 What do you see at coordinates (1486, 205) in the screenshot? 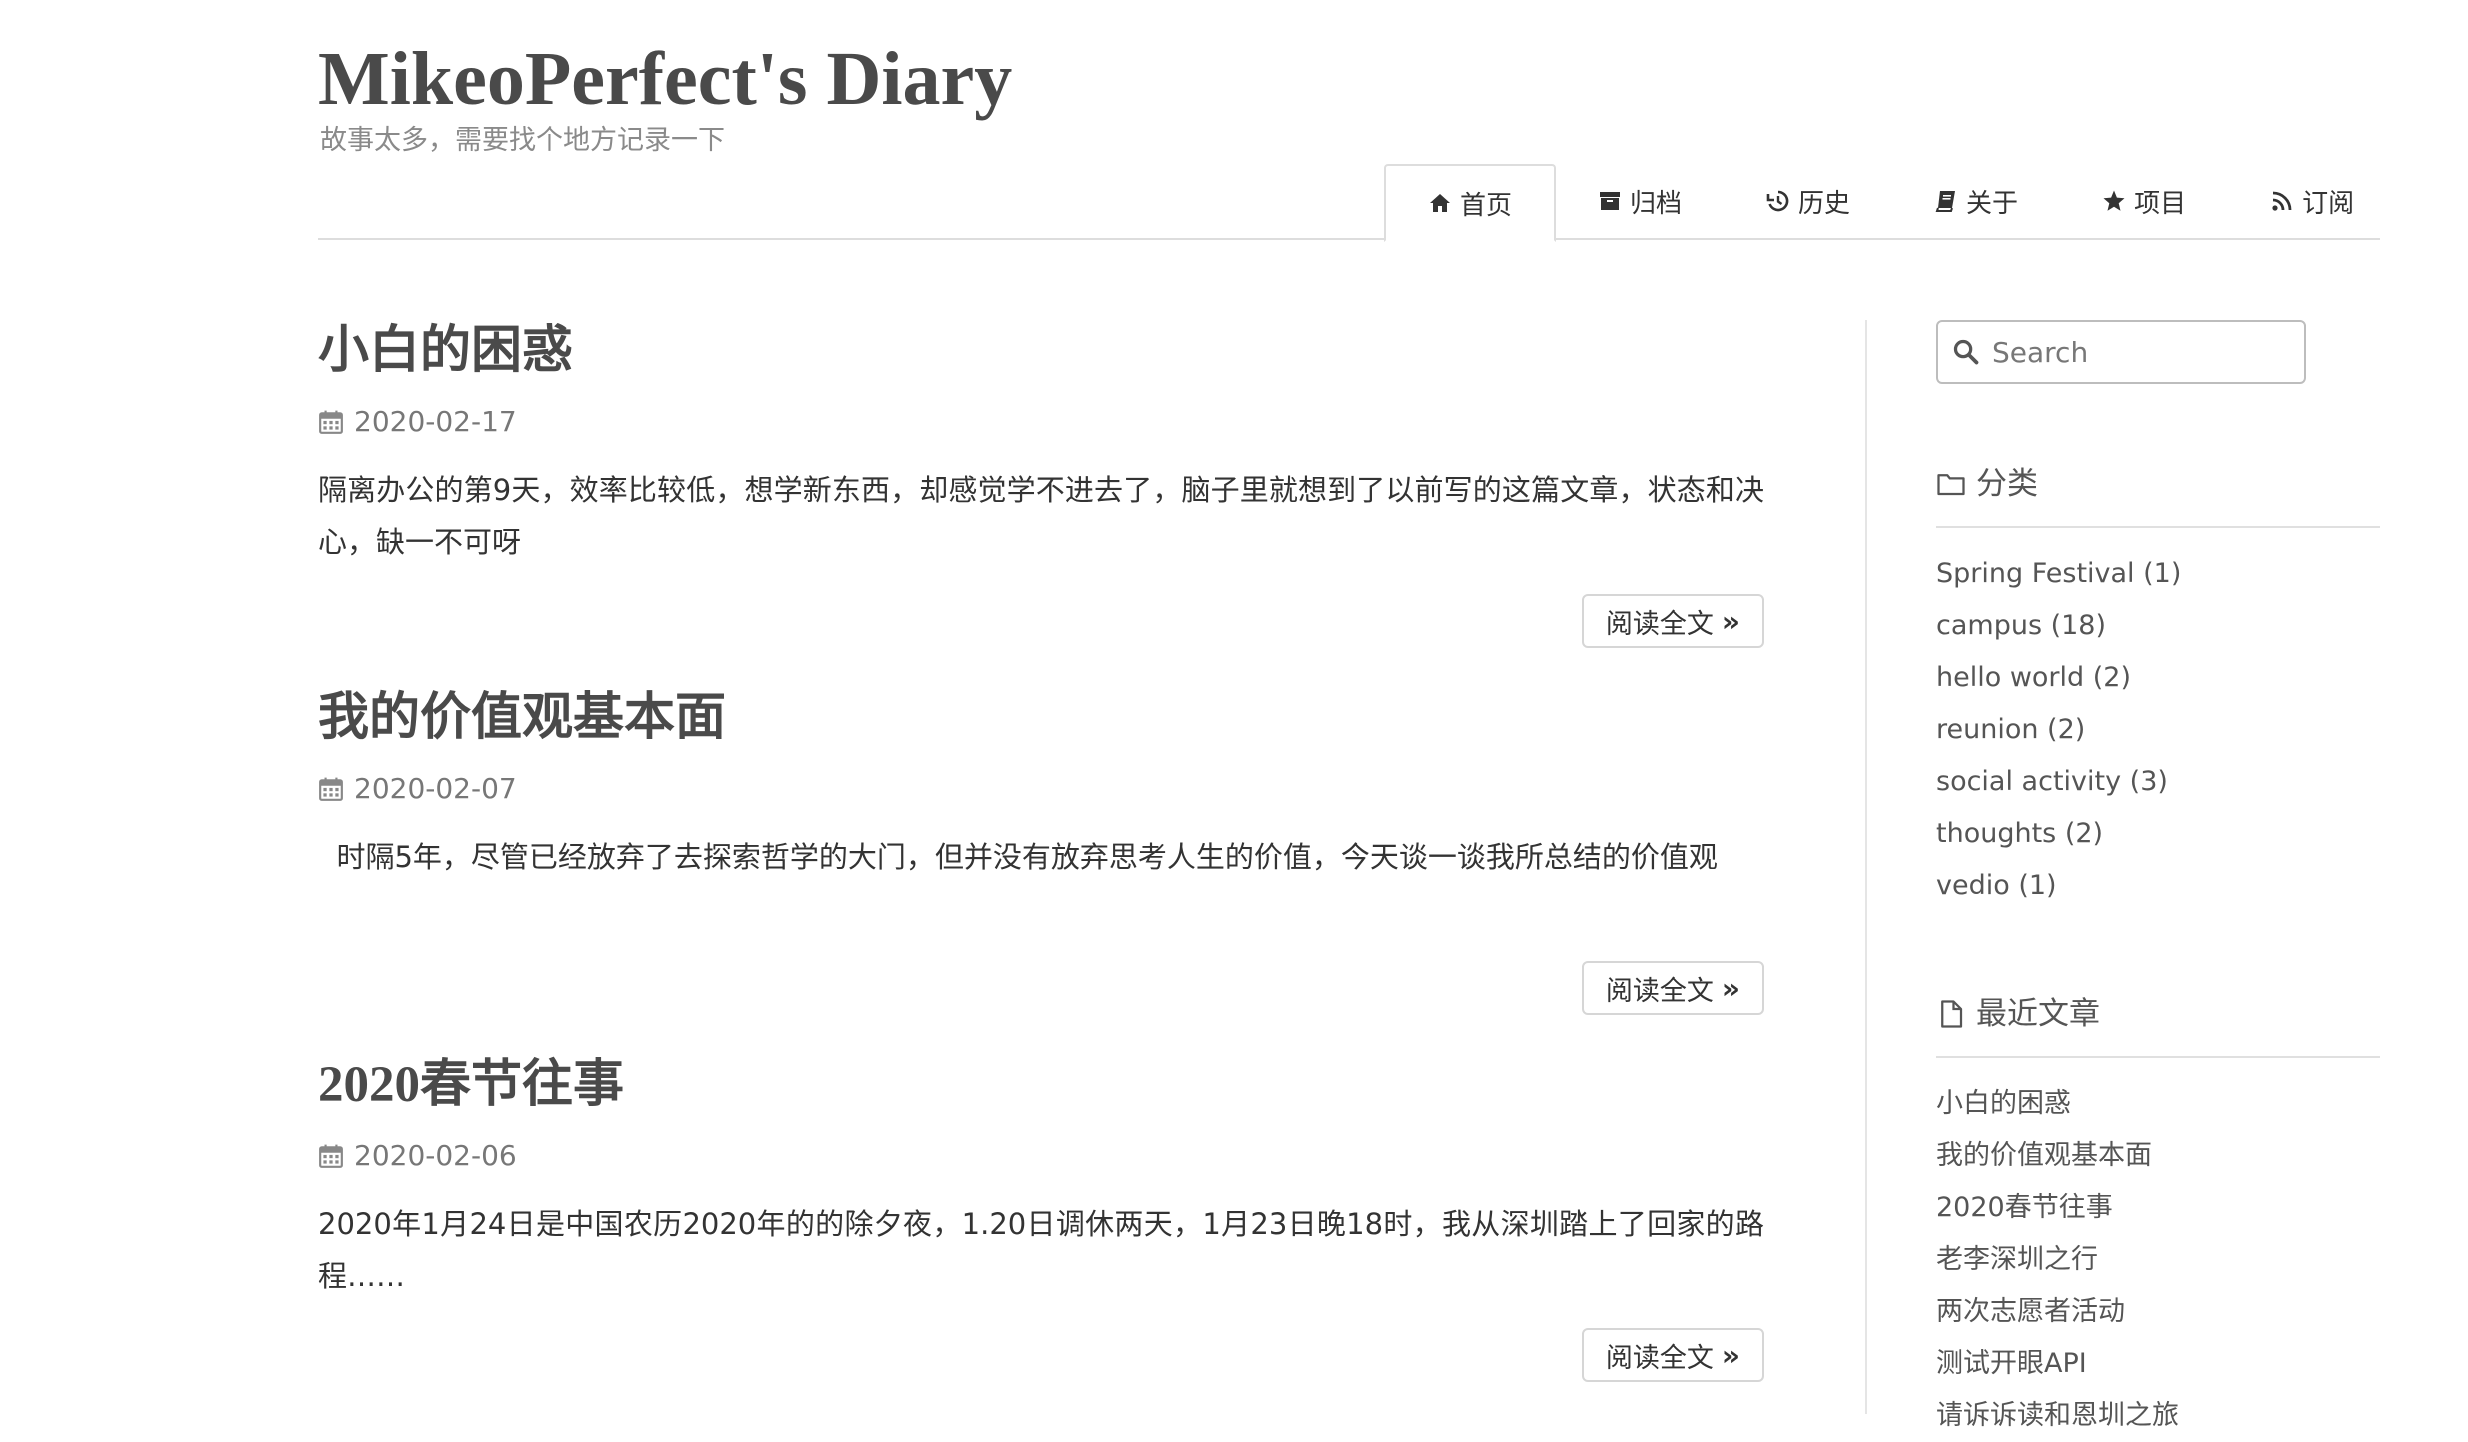
I see `nav-label: 首页` at bounding box center [1486, 205].